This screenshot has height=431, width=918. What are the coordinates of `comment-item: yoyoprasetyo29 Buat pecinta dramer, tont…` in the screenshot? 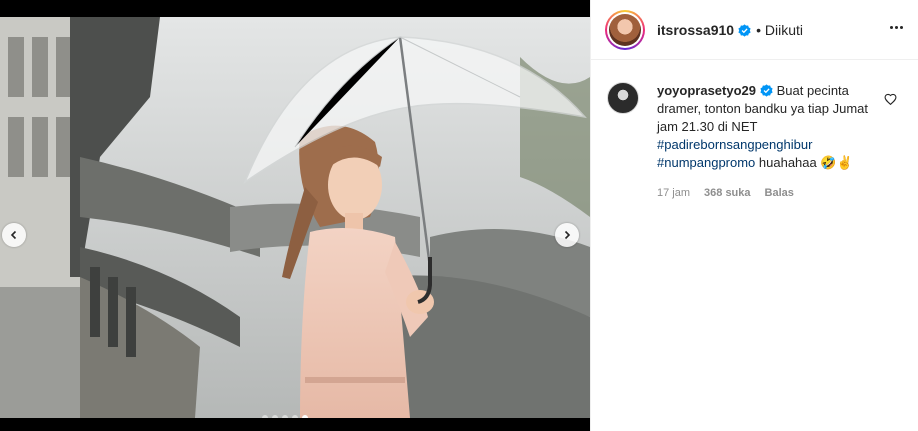 It's located at (757, 142).